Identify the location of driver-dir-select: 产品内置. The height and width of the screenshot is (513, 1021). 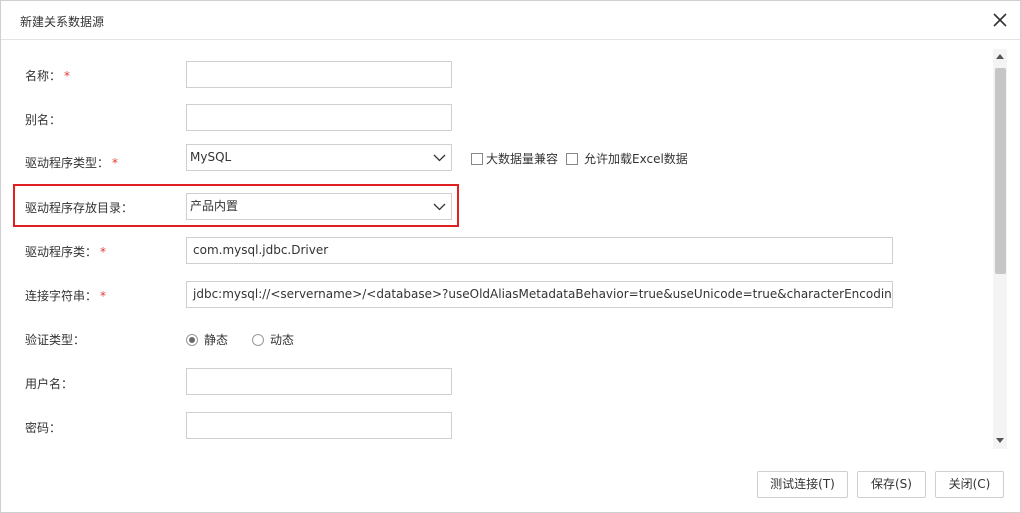
(319, 206).